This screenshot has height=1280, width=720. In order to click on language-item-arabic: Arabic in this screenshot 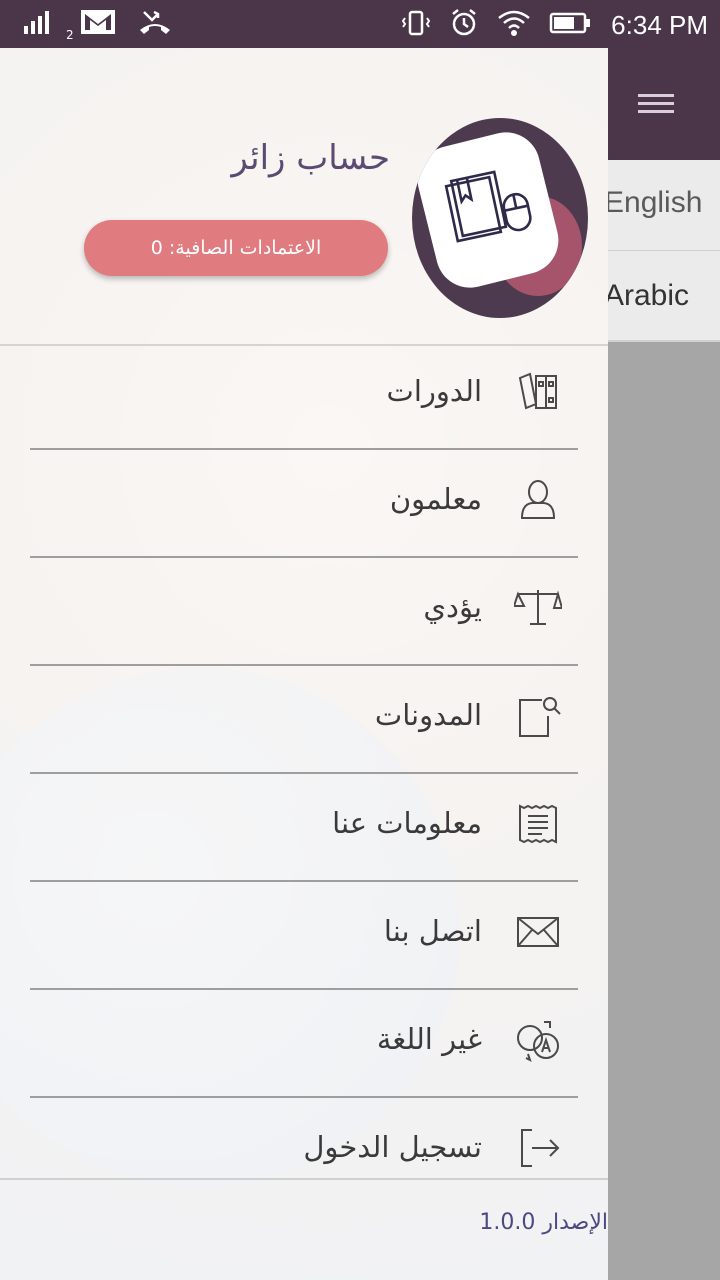, I will do `click(662, 295)`.